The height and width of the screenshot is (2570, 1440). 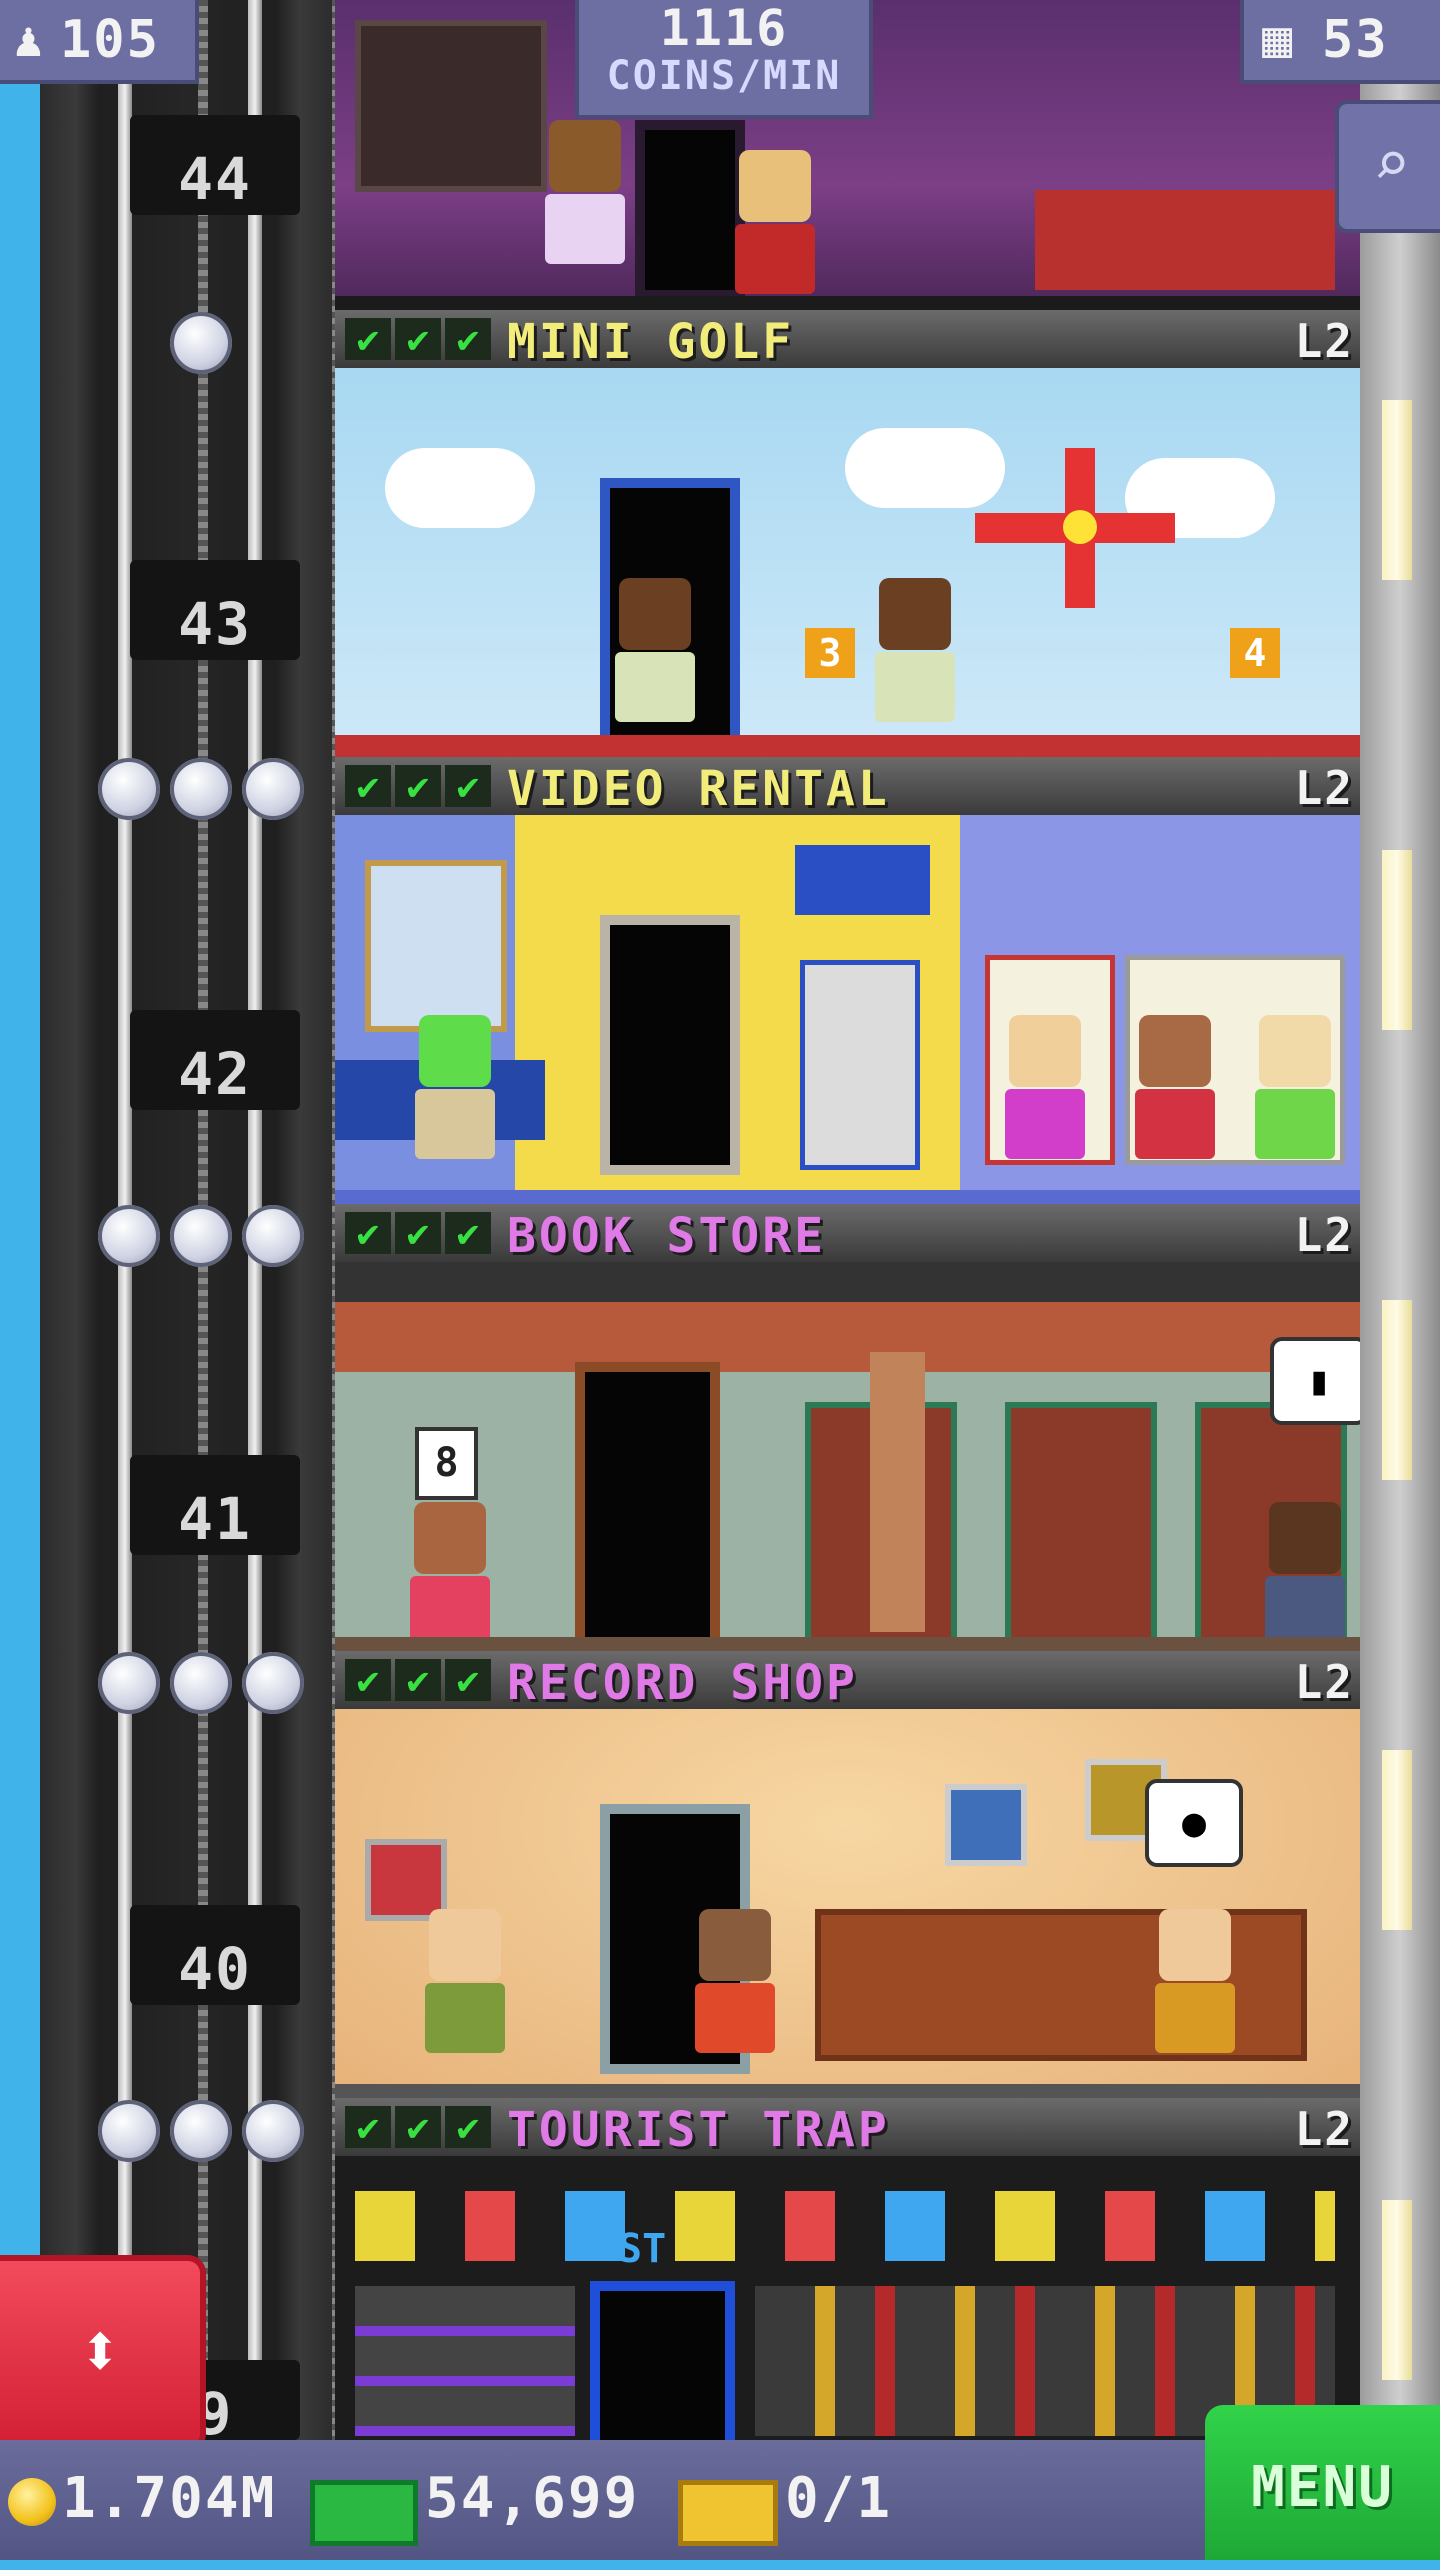 I want to click on floor-name: RECORD SHOP, so click(x=682, y=1683).